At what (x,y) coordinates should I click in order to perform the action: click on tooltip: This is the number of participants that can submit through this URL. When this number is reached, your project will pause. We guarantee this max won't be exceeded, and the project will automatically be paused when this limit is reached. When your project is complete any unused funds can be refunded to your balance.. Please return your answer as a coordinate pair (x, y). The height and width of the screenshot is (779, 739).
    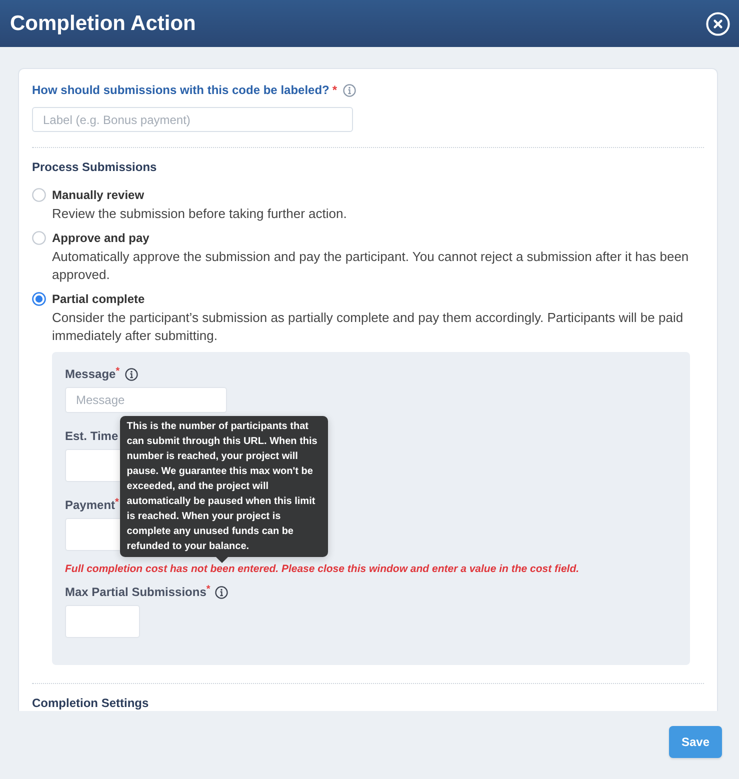
    Looking at the image, I should click on (224, 486).